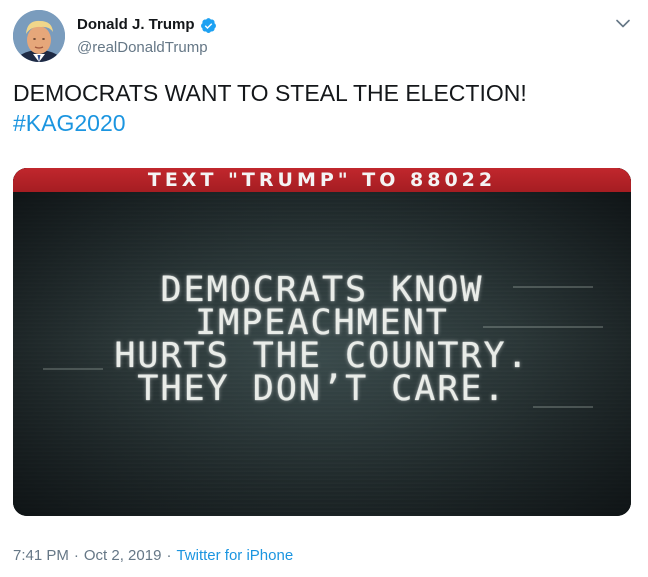  What do you see at coordinates (270, 93) in the screenshot?
I see `tweet-body: DEMOCRATS WANT TO STEAL THE ELECTION!` at bounding box center [270, 93].